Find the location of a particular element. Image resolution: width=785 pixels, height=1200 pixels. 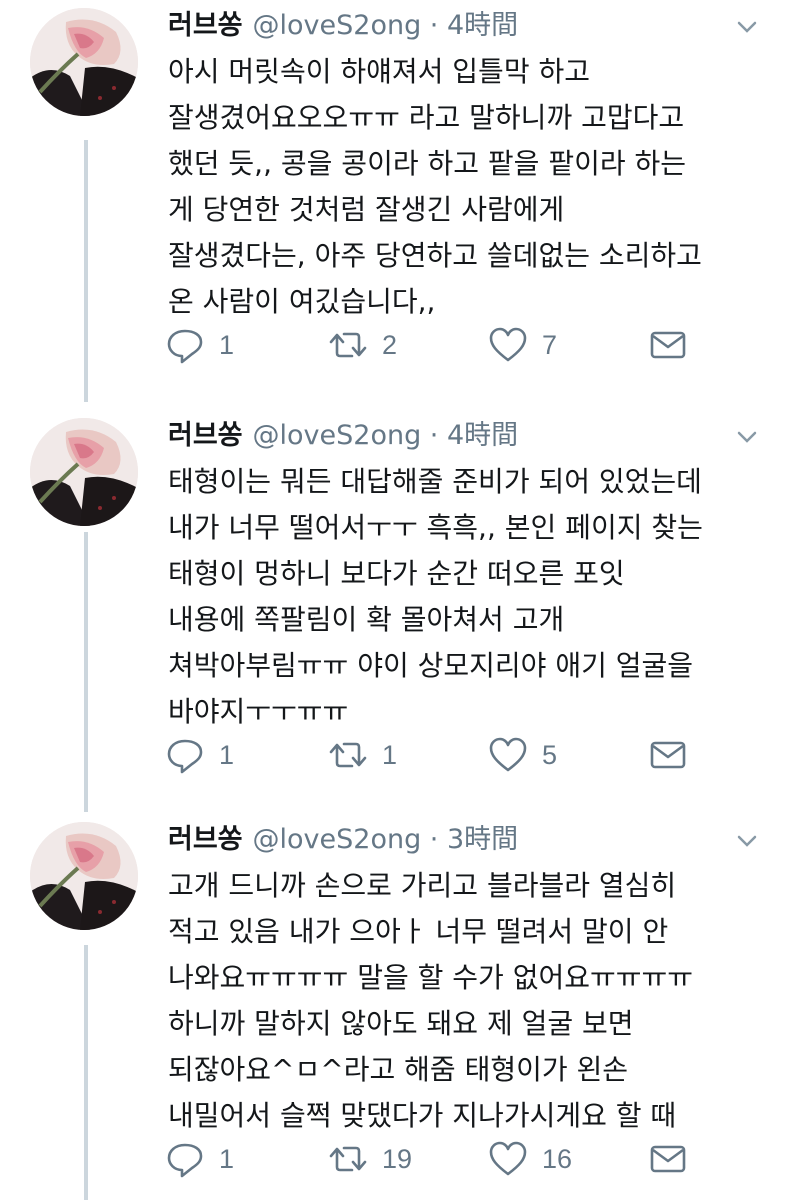

tweet-line: 게 당연한 것처럼 잘생긴 사람에게 is located at coordinates (366, 209).